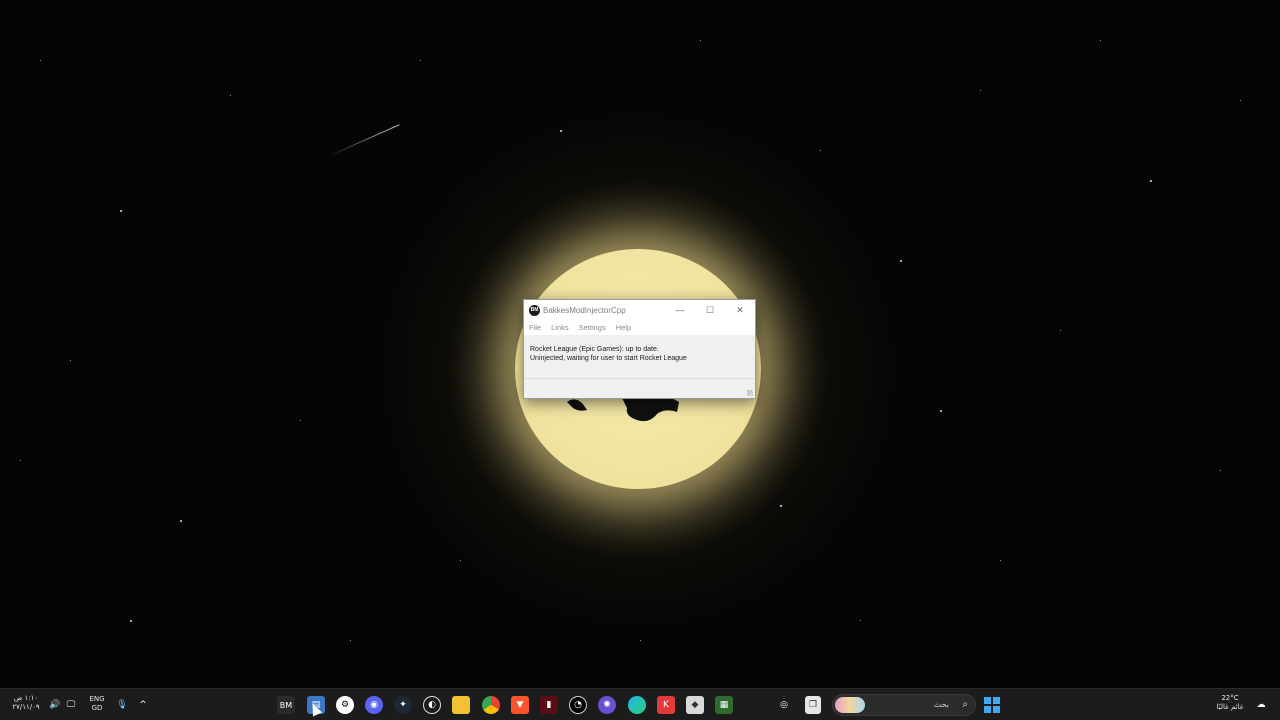  What do you see at coordinates (1230, 698) in the screenshot?
I see `weather-temp: 22°C` at bounding box center [1230, 698].